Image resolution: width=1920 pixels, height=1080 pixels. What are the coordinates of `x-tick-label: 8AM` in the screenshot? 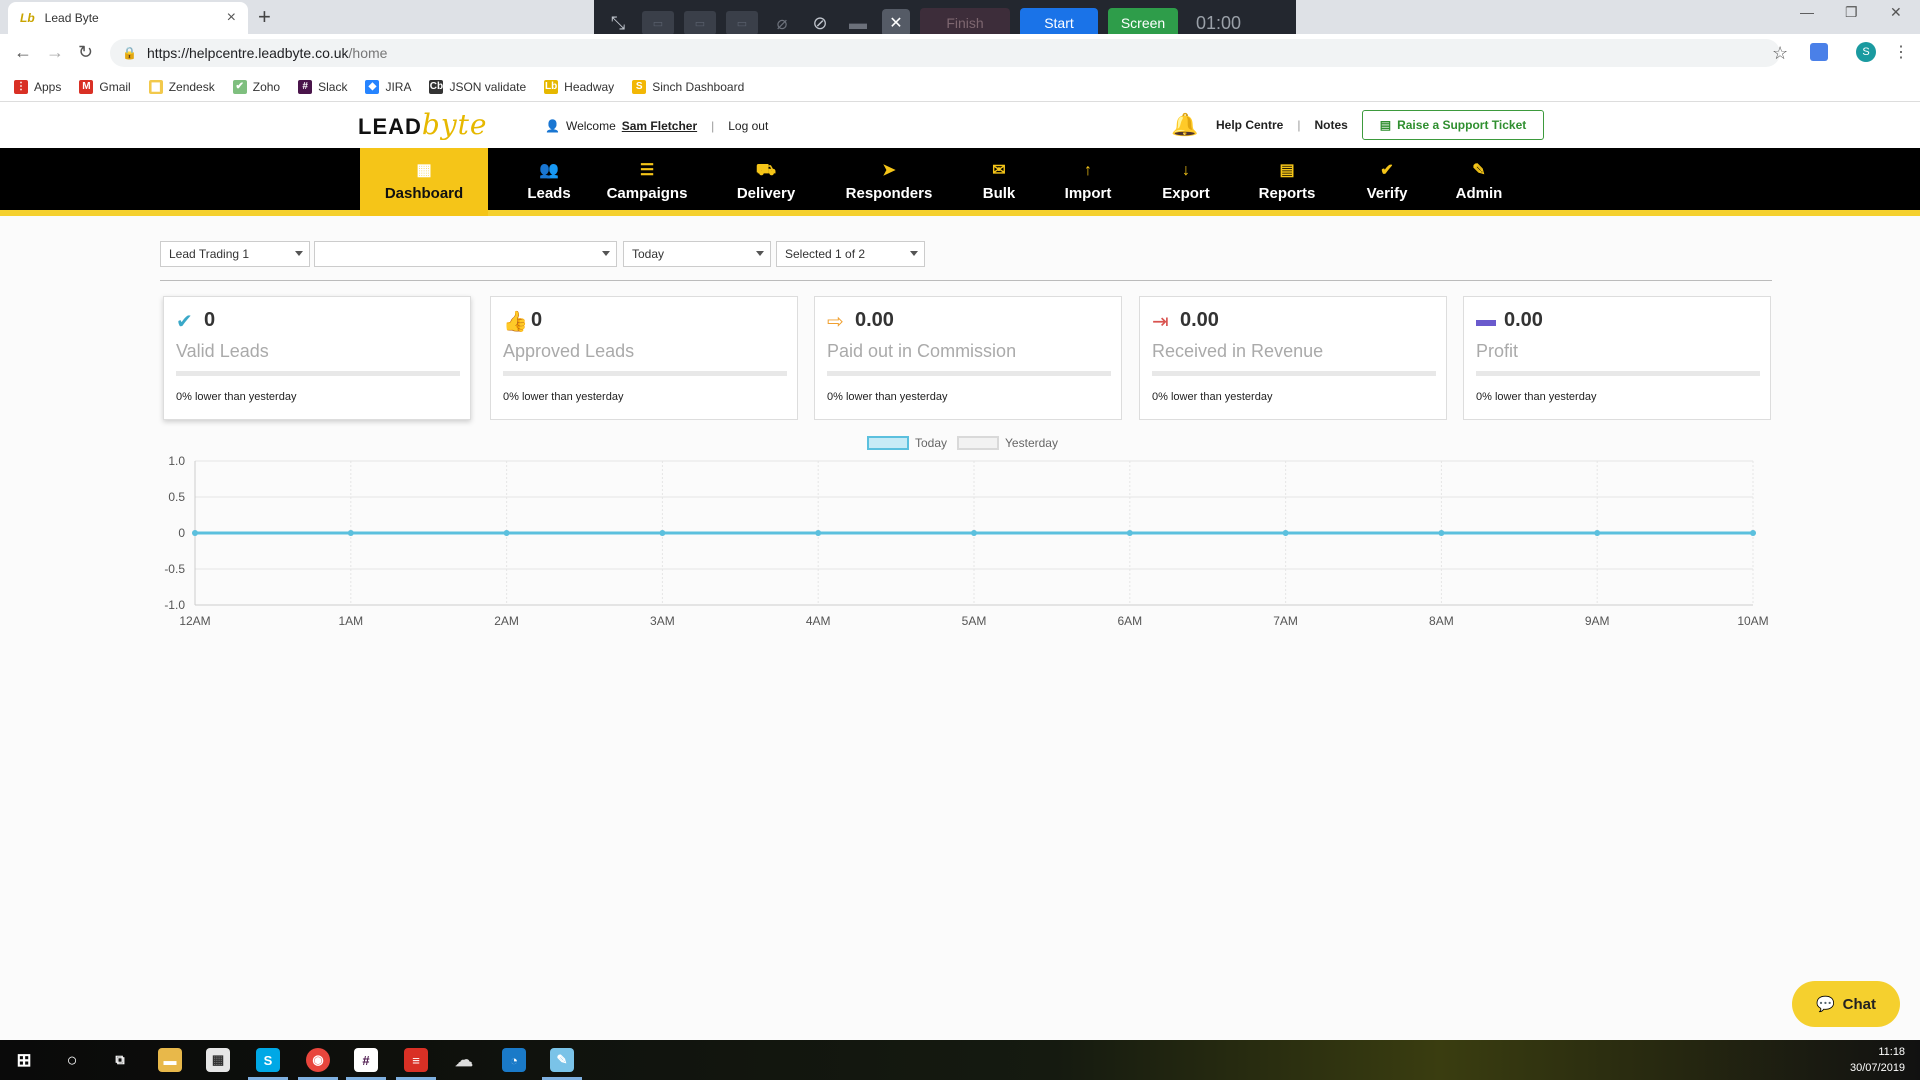 It's located at (1441, 621).